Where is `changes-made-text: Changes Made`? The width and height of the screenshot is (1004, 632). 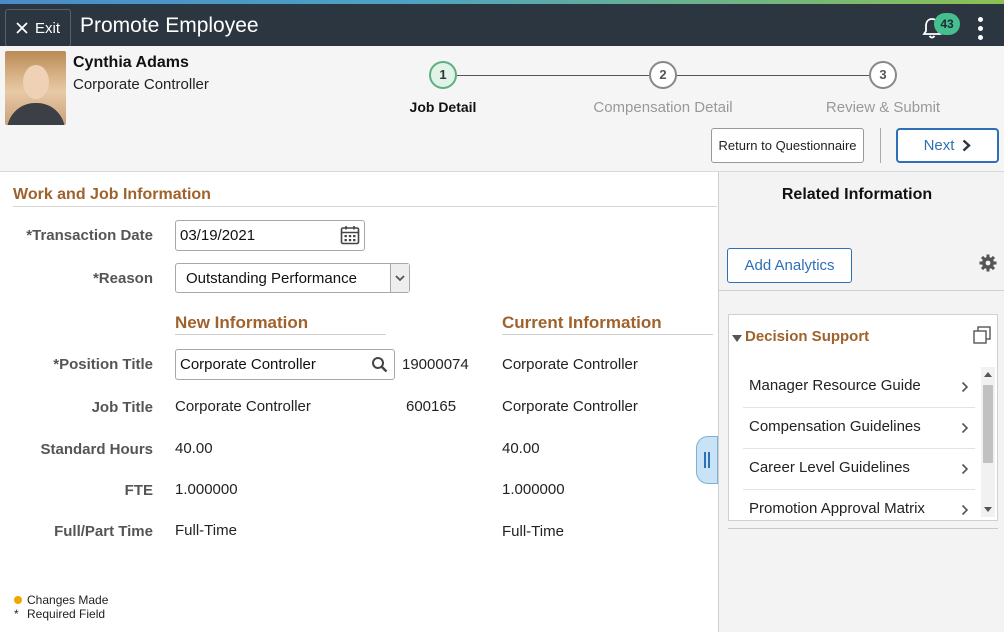 changes-made-text: Changes Made is located at coordinates (68, 600).